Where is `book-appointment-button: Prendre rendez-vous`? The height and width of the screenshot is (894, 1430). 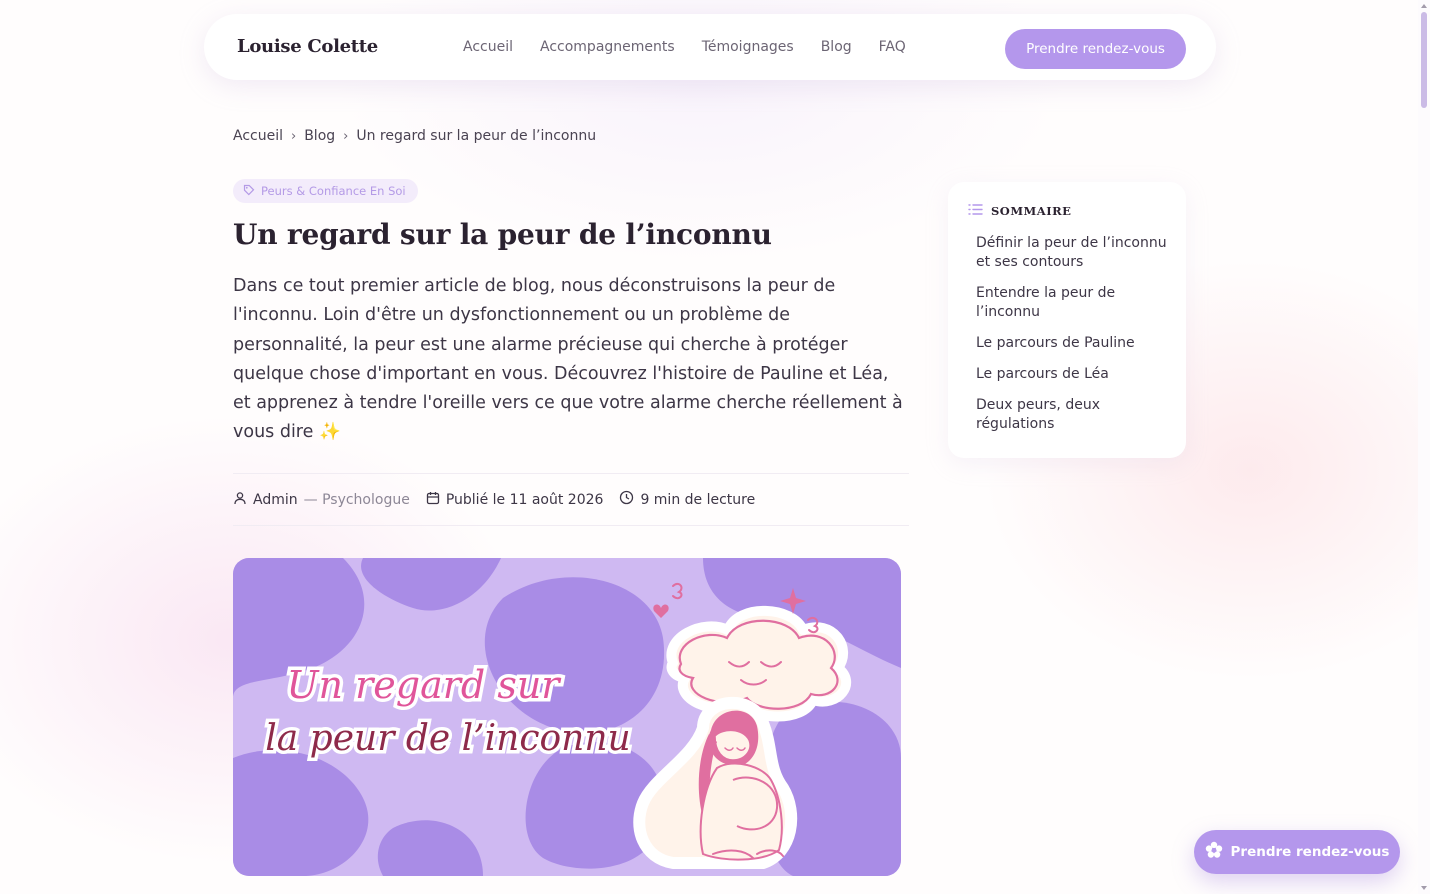
book-appointment-button: Prendre rendez-vous is located at coordinates (1095, 49).